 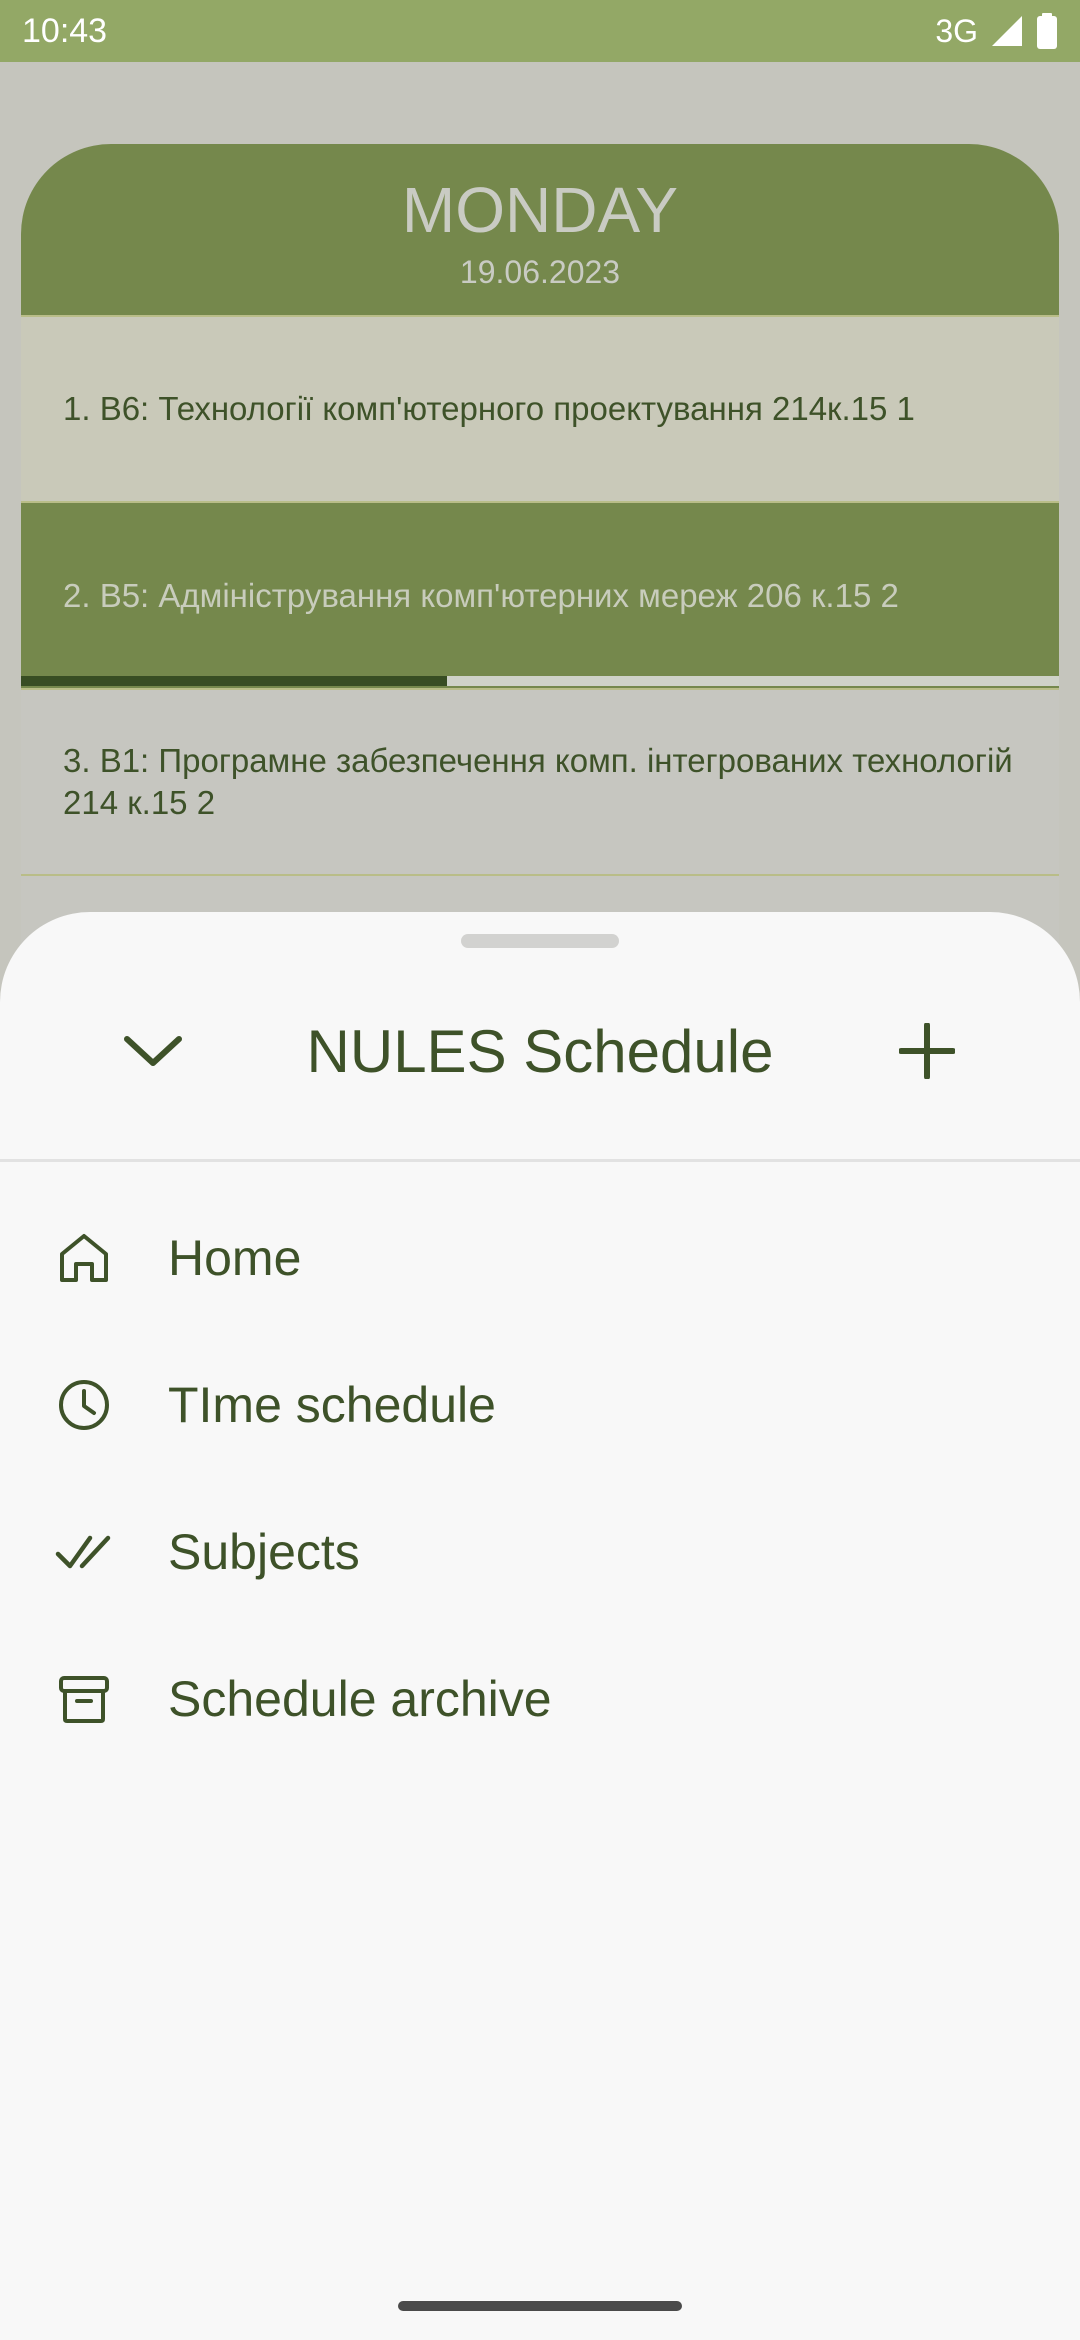 What do you see at coordinates (332, 1405) in the screenshot?
I see `menu-label: TIme schedule` at bounding box center [332, 1405].